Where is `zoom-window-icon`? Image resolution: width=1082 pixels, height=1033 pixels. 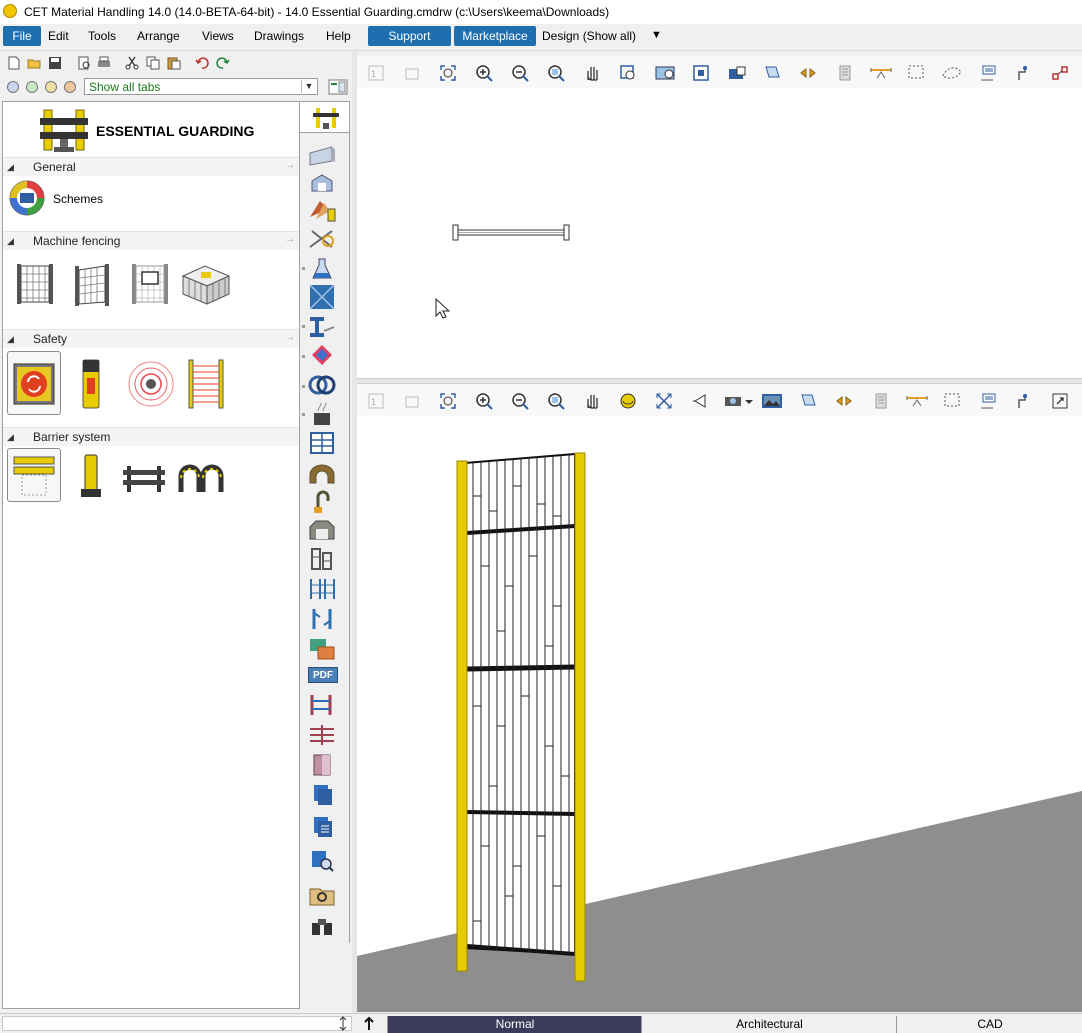 zoom-window-icon is located at coordinates (556, 73).